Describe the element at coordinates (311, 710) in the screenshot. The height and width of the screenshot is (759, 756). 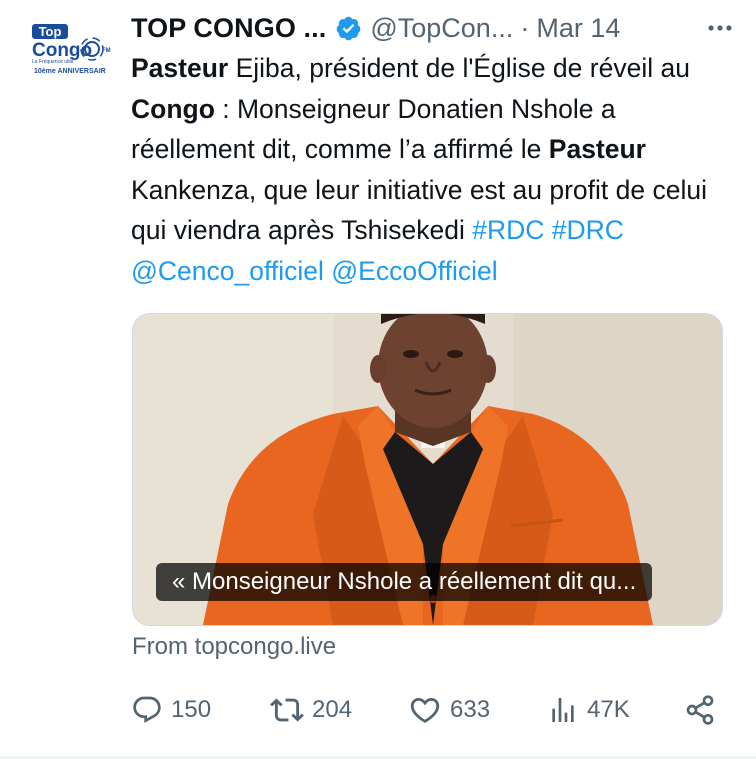
I see `retweet-button: 204` at that location.